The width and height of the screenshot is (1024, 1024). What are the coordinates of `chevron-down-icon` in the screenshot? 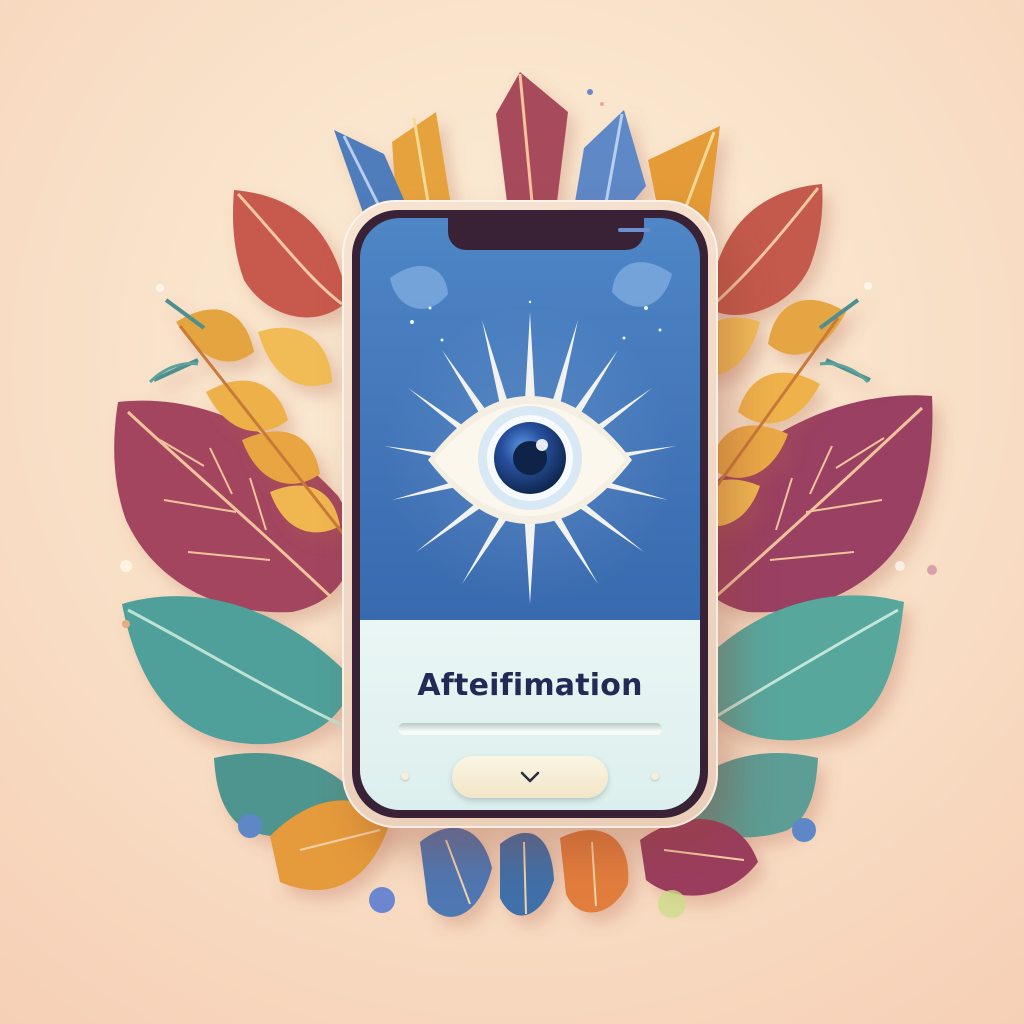 It's located at (530, 777).